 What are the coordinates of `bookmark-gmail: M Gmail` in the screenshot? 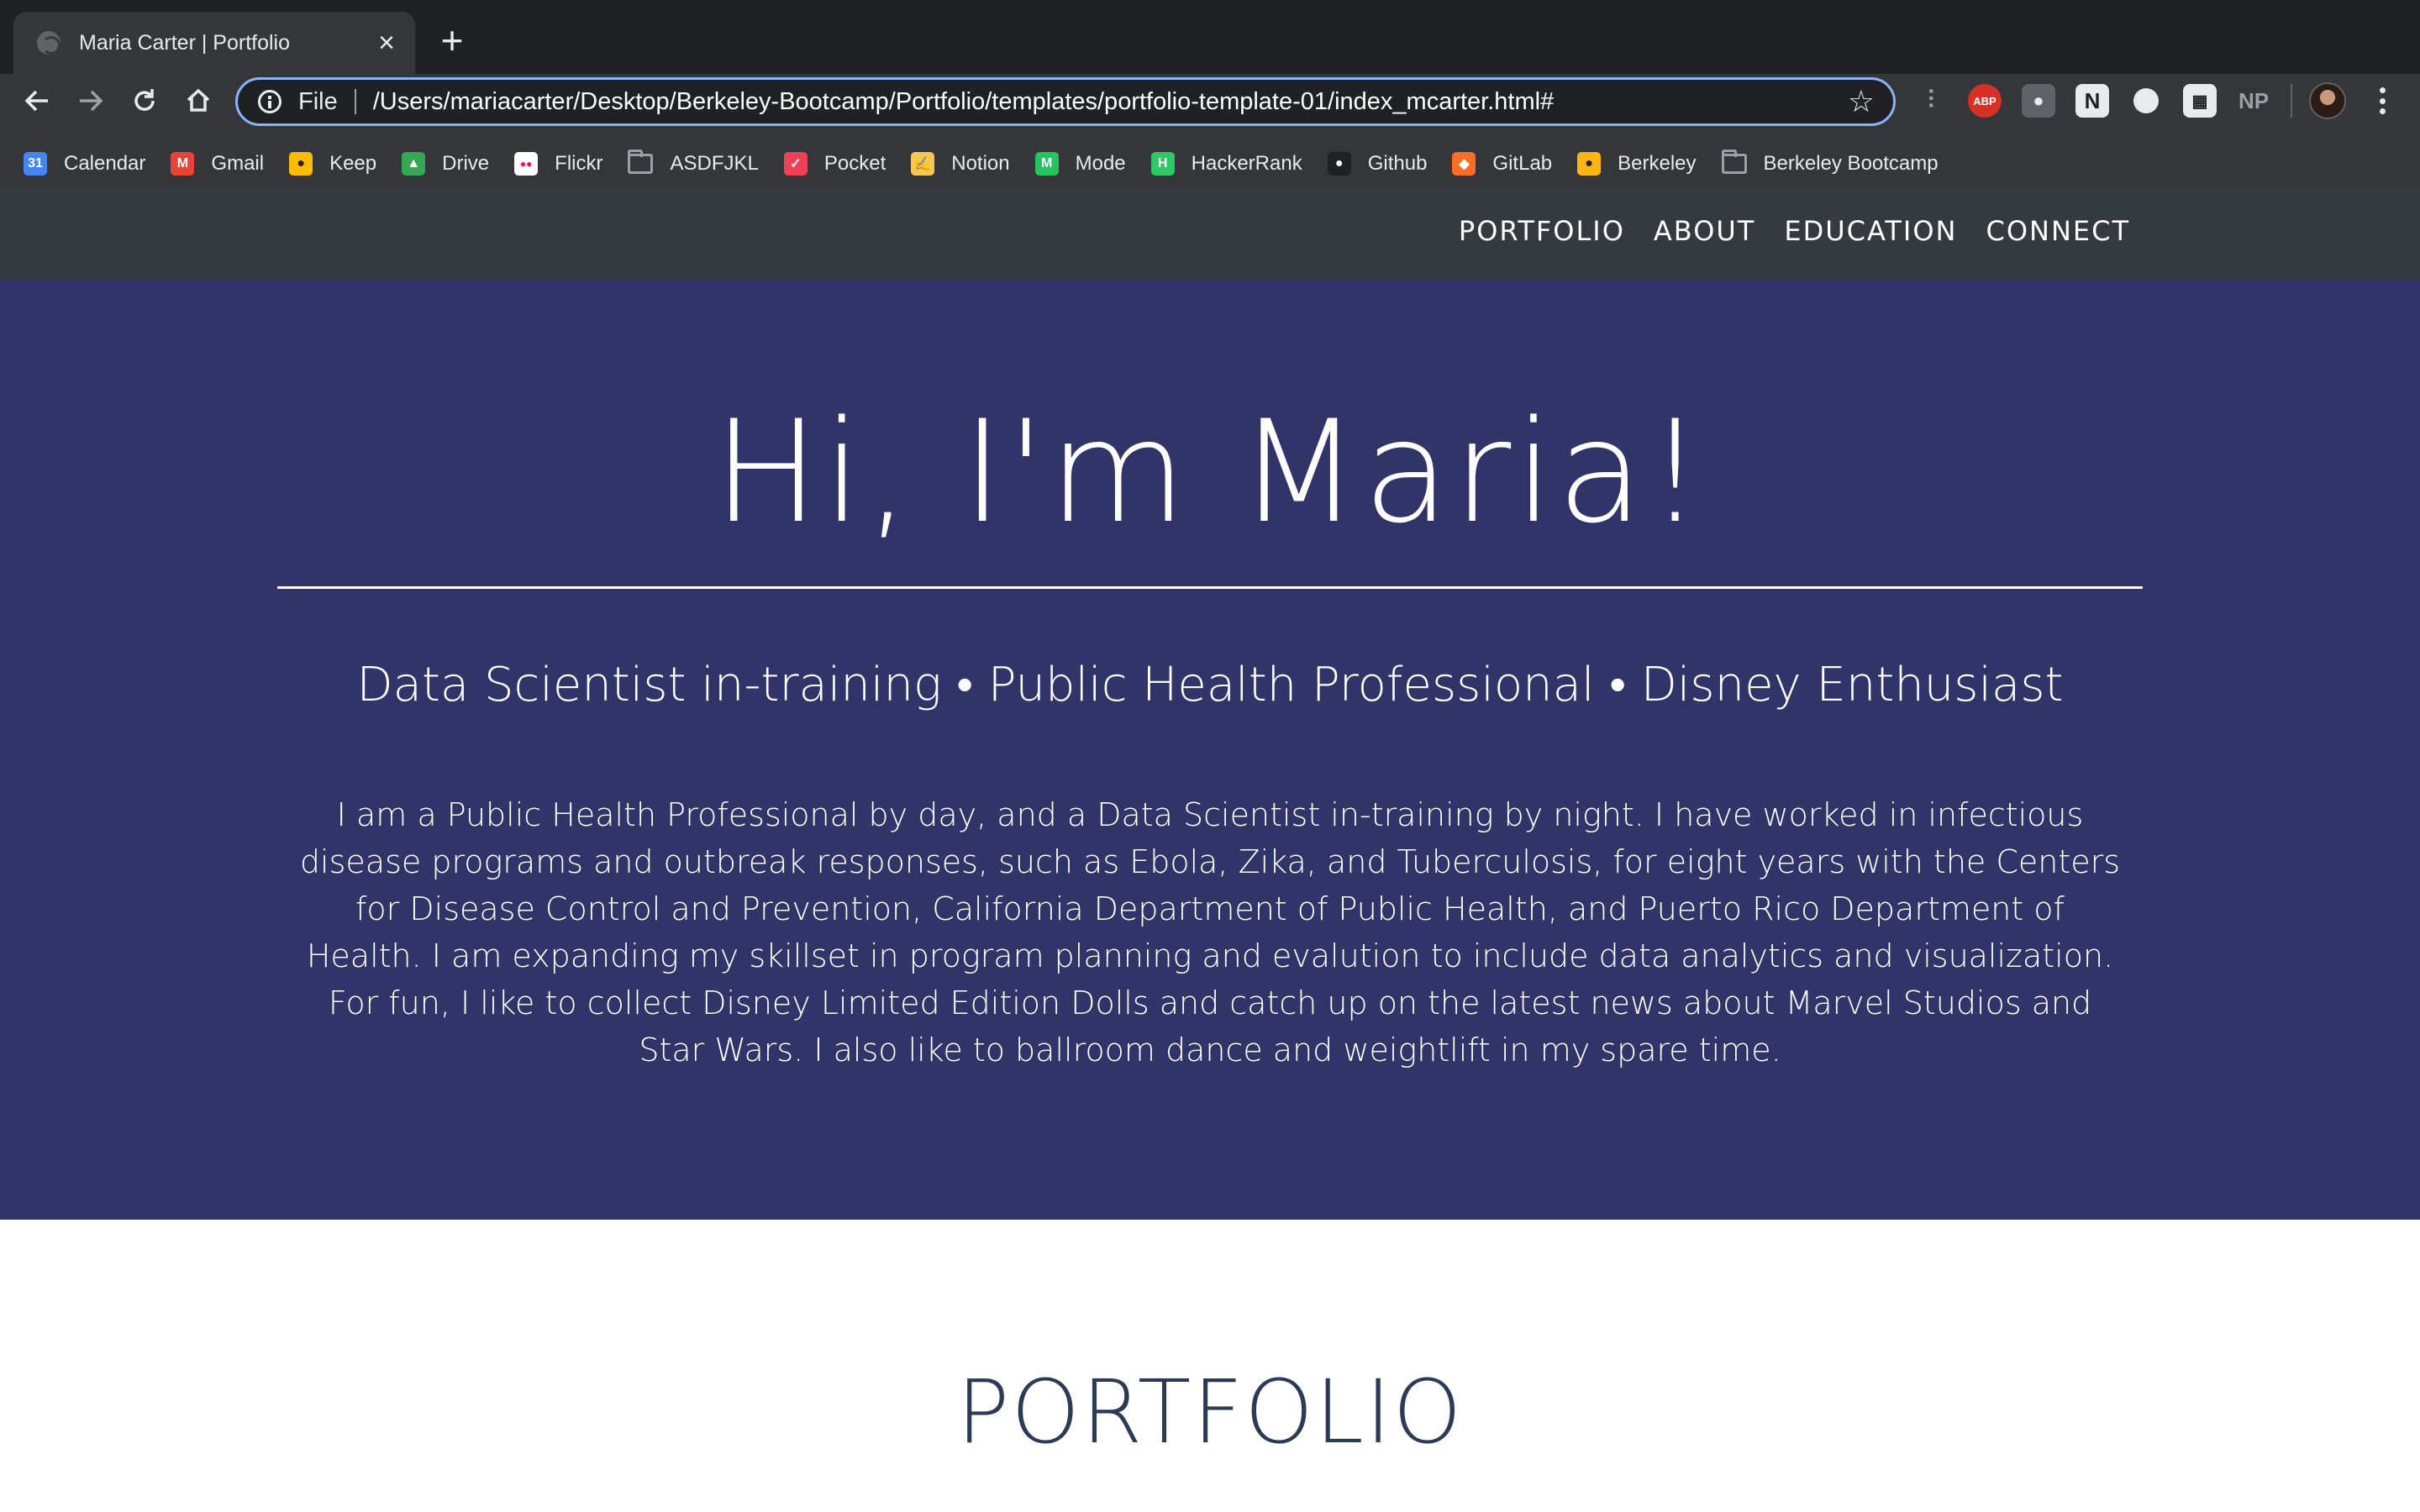 It's located at (218, 164).